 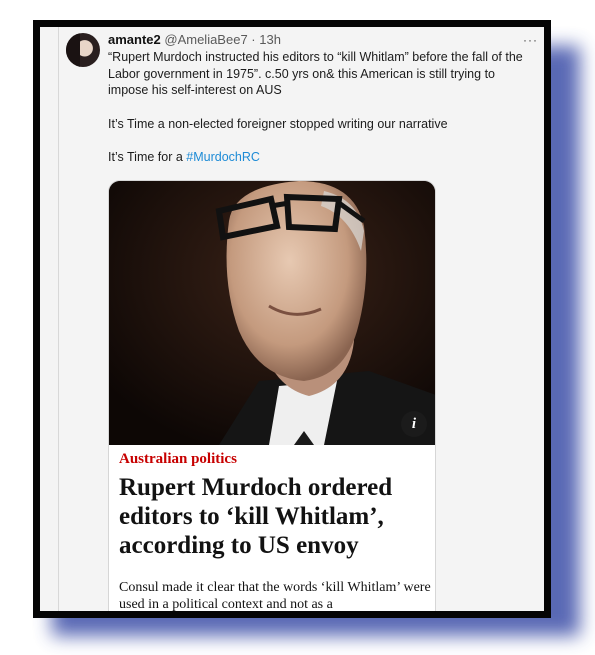 I want to click on tweet-line-3: It’s Time for a #MurdochRC, so click(x=322, y=157).